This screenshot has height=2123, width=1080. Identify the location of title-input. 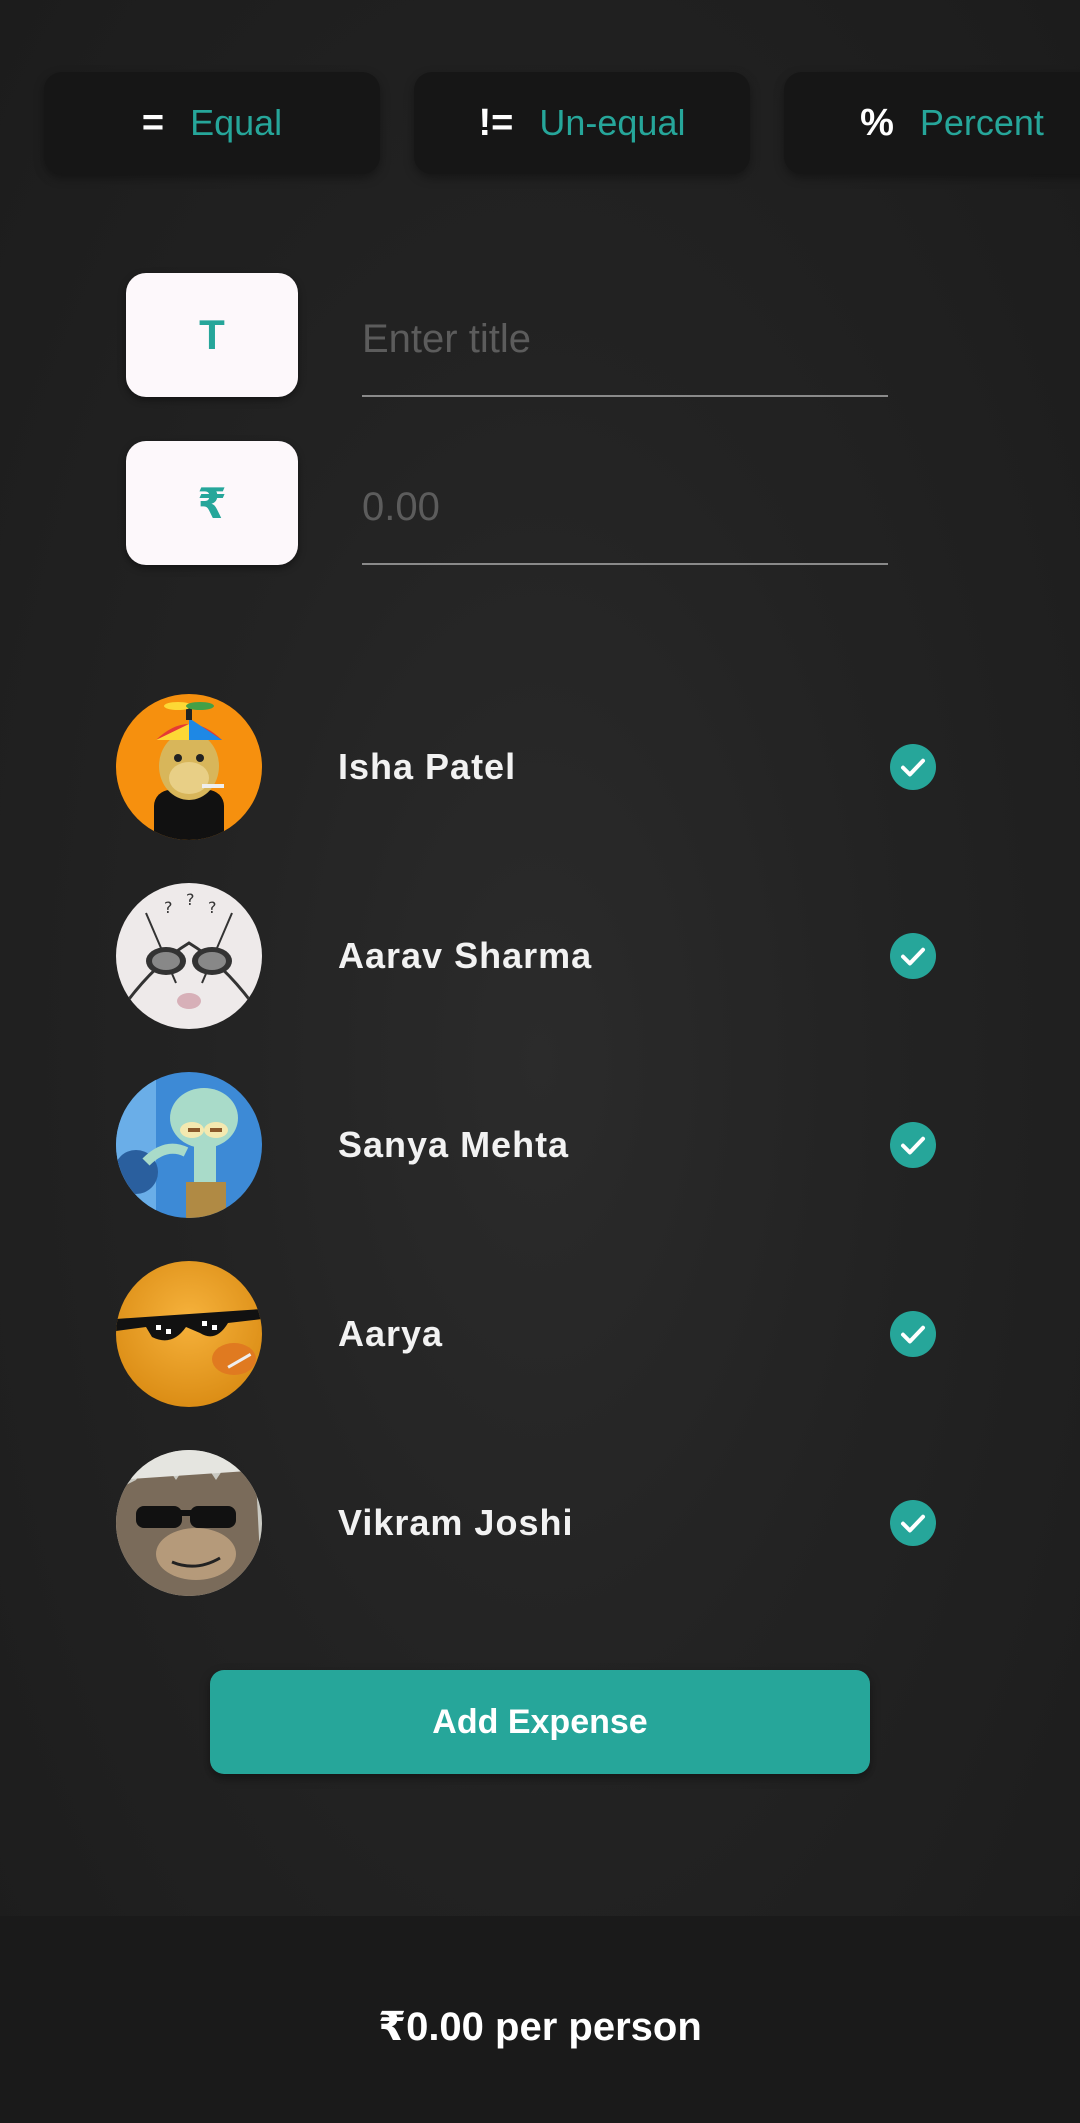
(625, 335).